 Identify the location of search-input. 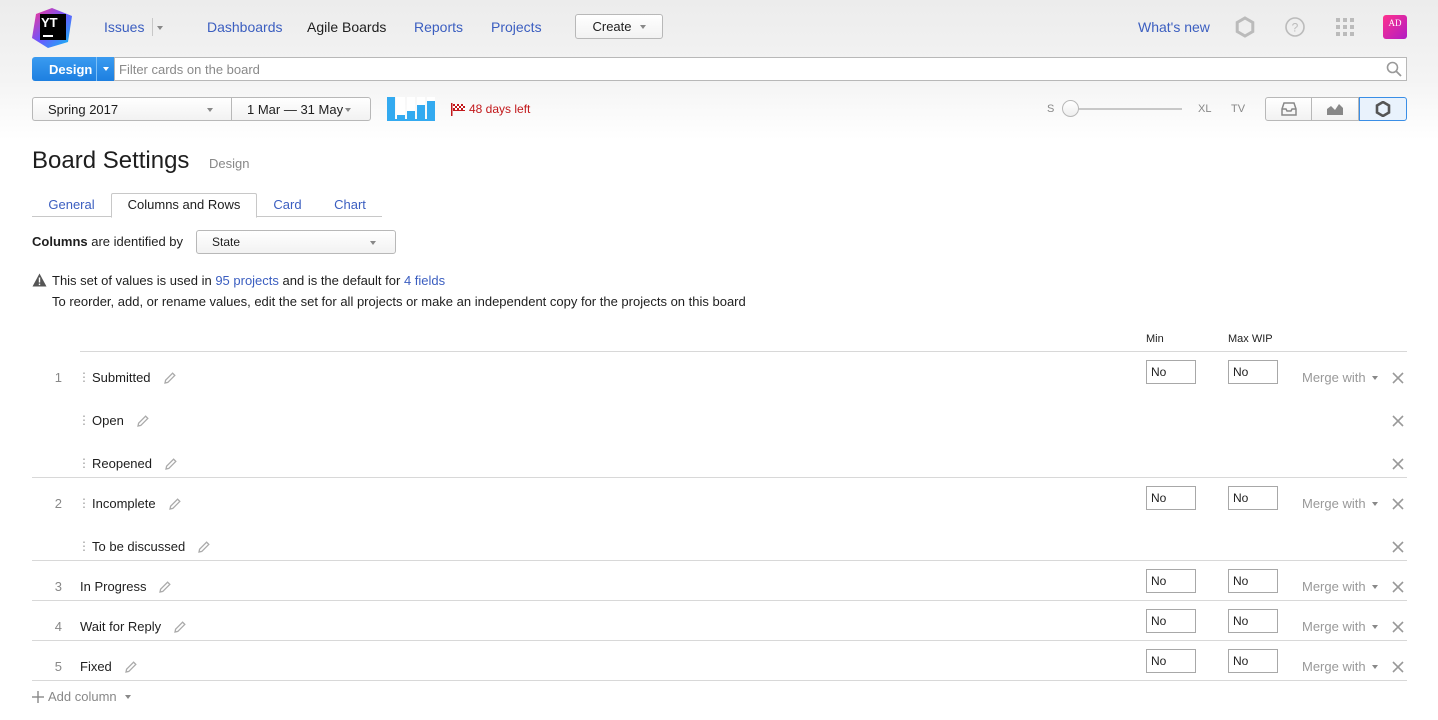
(745, 69).